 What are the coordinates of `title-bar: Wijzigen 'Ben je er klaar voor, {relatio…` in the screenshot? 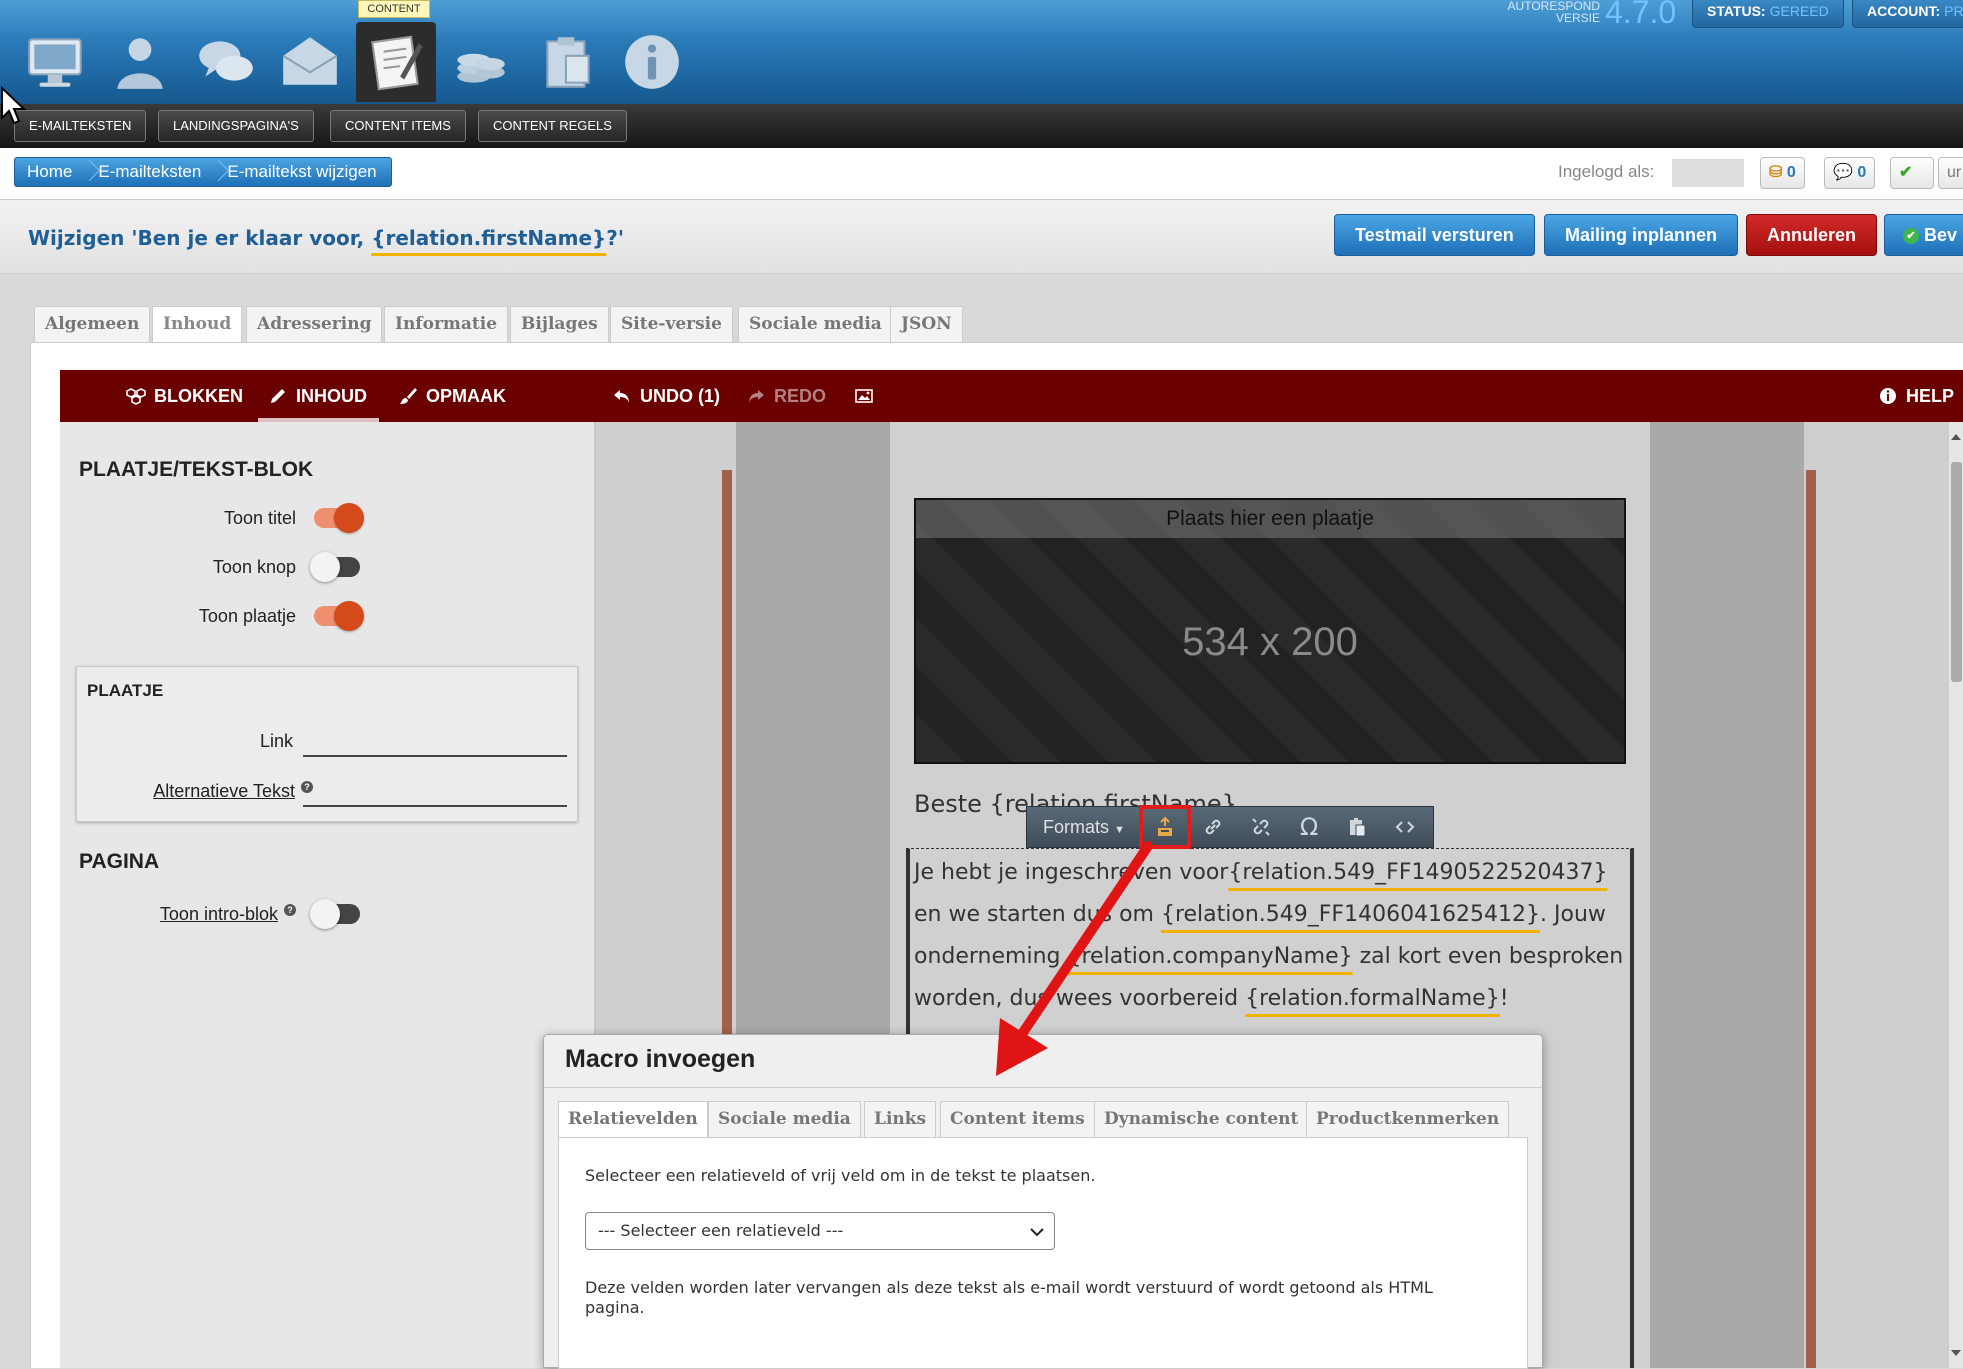 It's located at (981, 237).